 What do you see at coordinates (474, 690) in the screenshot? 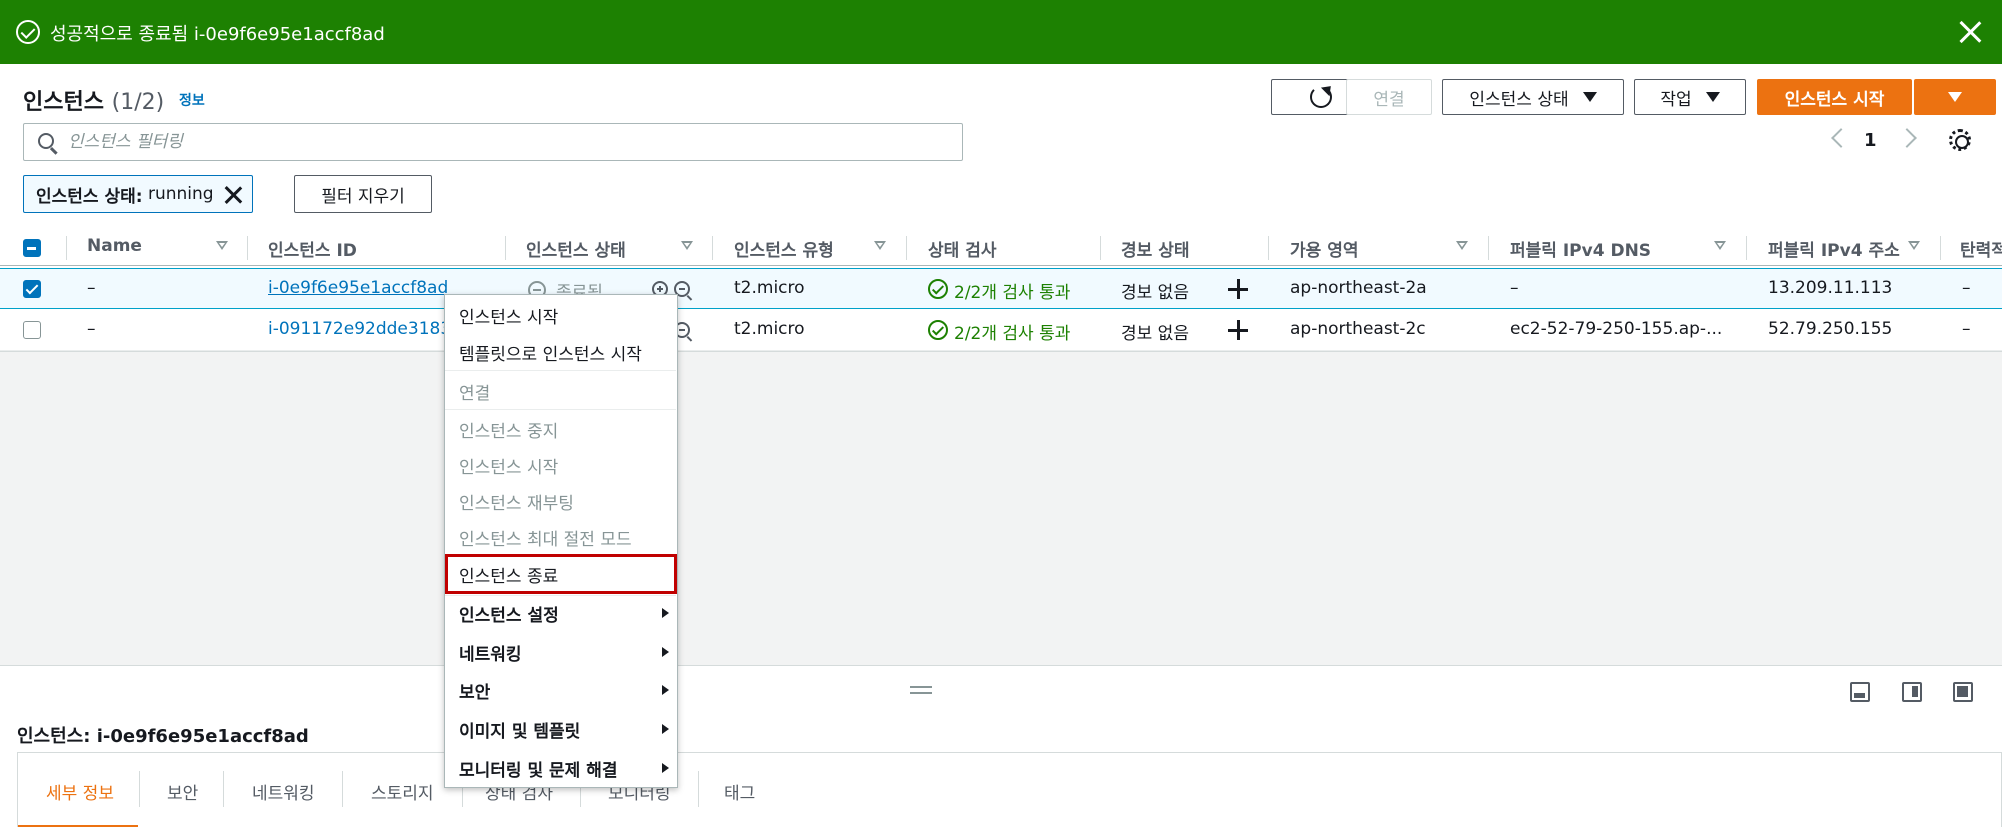
I see `menu-item-security: 보안` at bounding box center [474, 690].